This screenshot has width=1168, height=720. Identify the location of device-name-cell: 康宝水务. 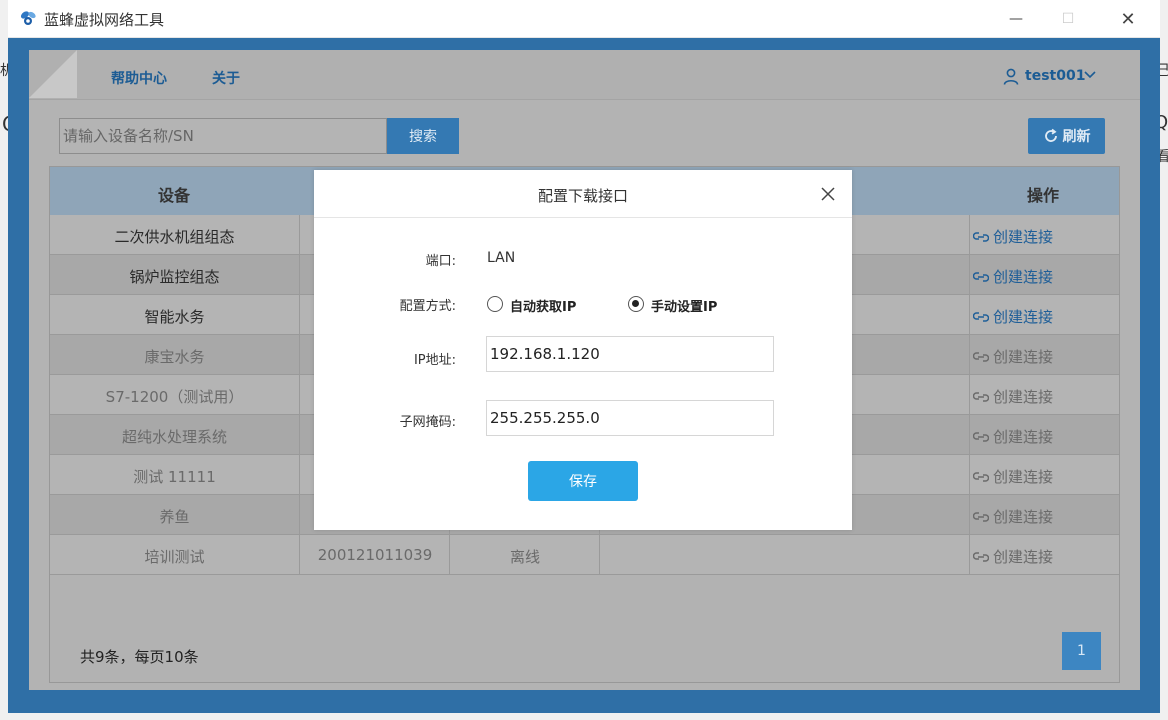
(174, 357).